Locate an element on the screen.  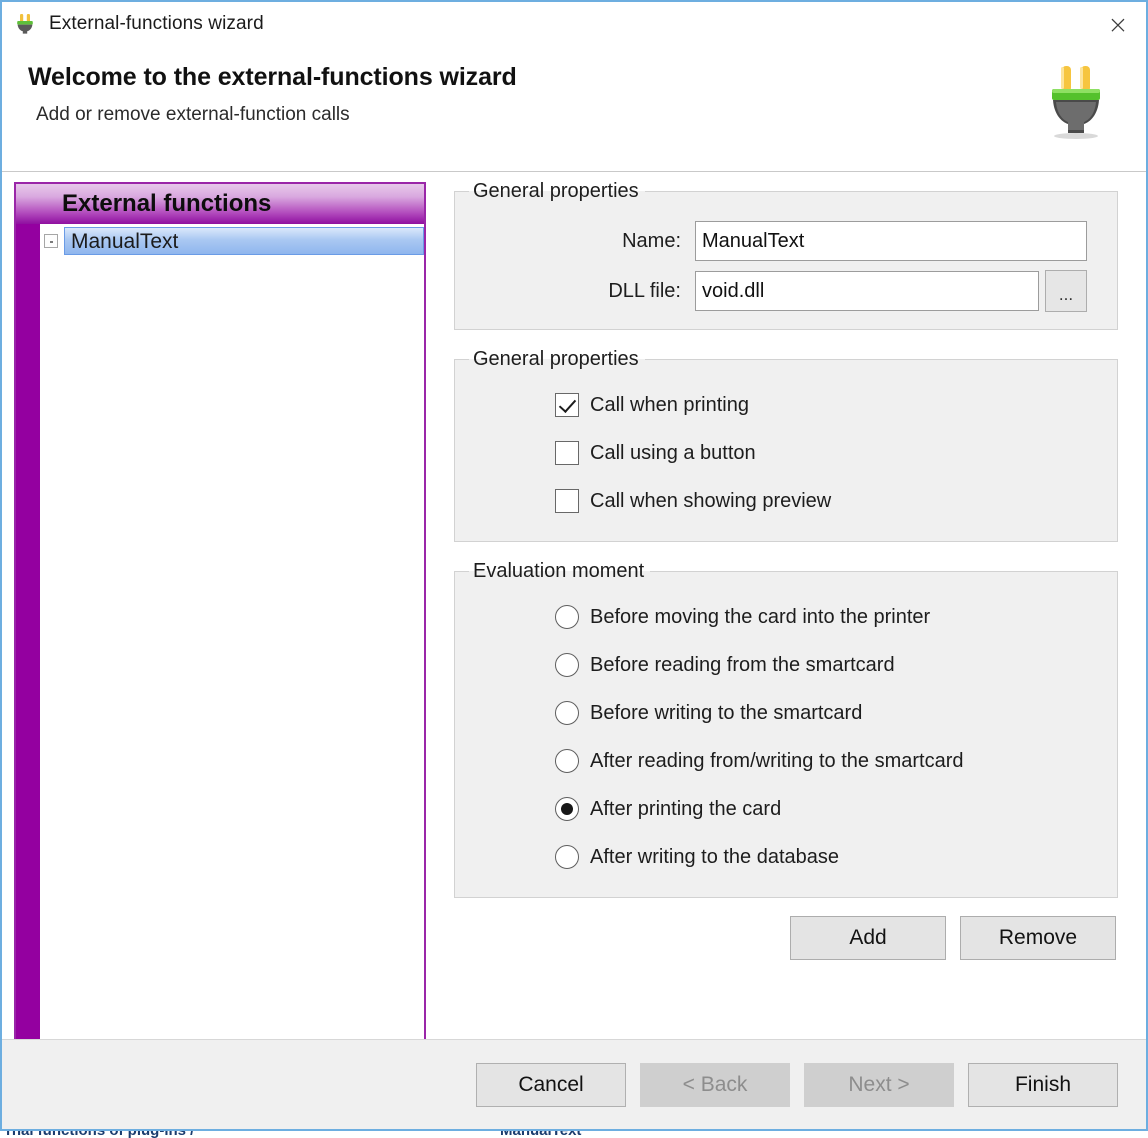
add-button: Add is located at coordinates (868, 938).